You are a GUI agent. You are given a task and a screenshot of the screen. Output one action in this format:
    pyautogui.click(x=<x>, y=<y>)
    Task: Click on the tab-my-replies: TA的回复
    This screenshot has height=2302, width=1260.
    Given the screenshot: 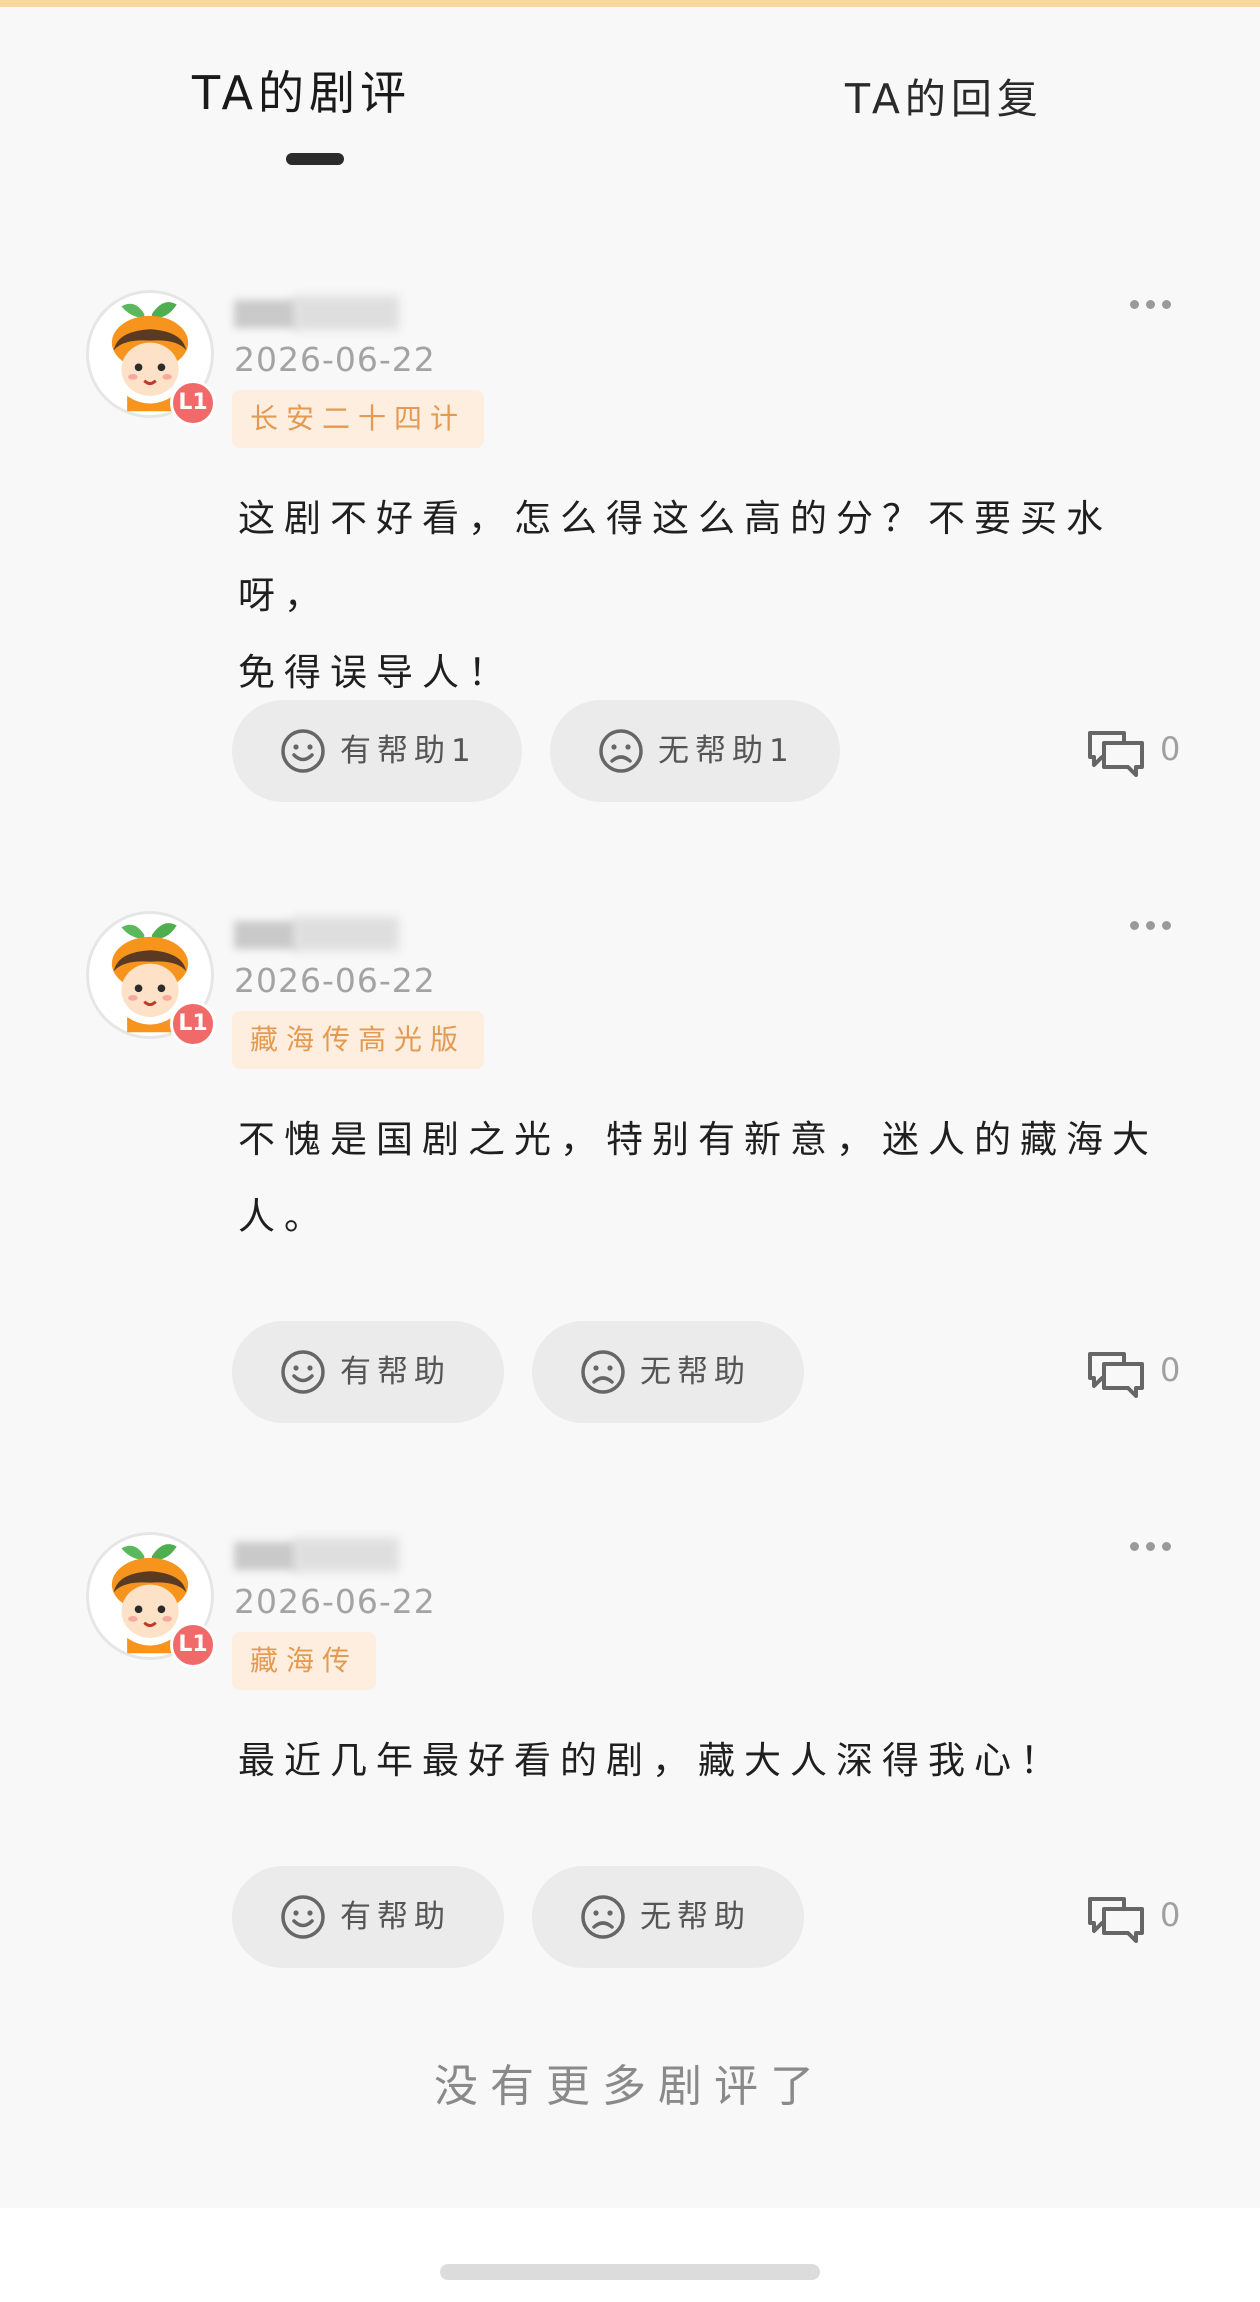 What is the action you would take?
    pyautogui.click(x=944, y=95)
    